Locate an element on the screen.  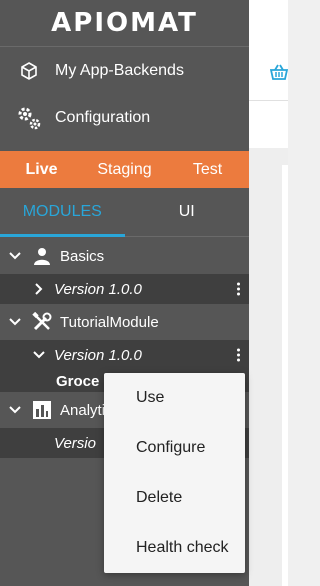
main-card is located at coordinates (285, 375).